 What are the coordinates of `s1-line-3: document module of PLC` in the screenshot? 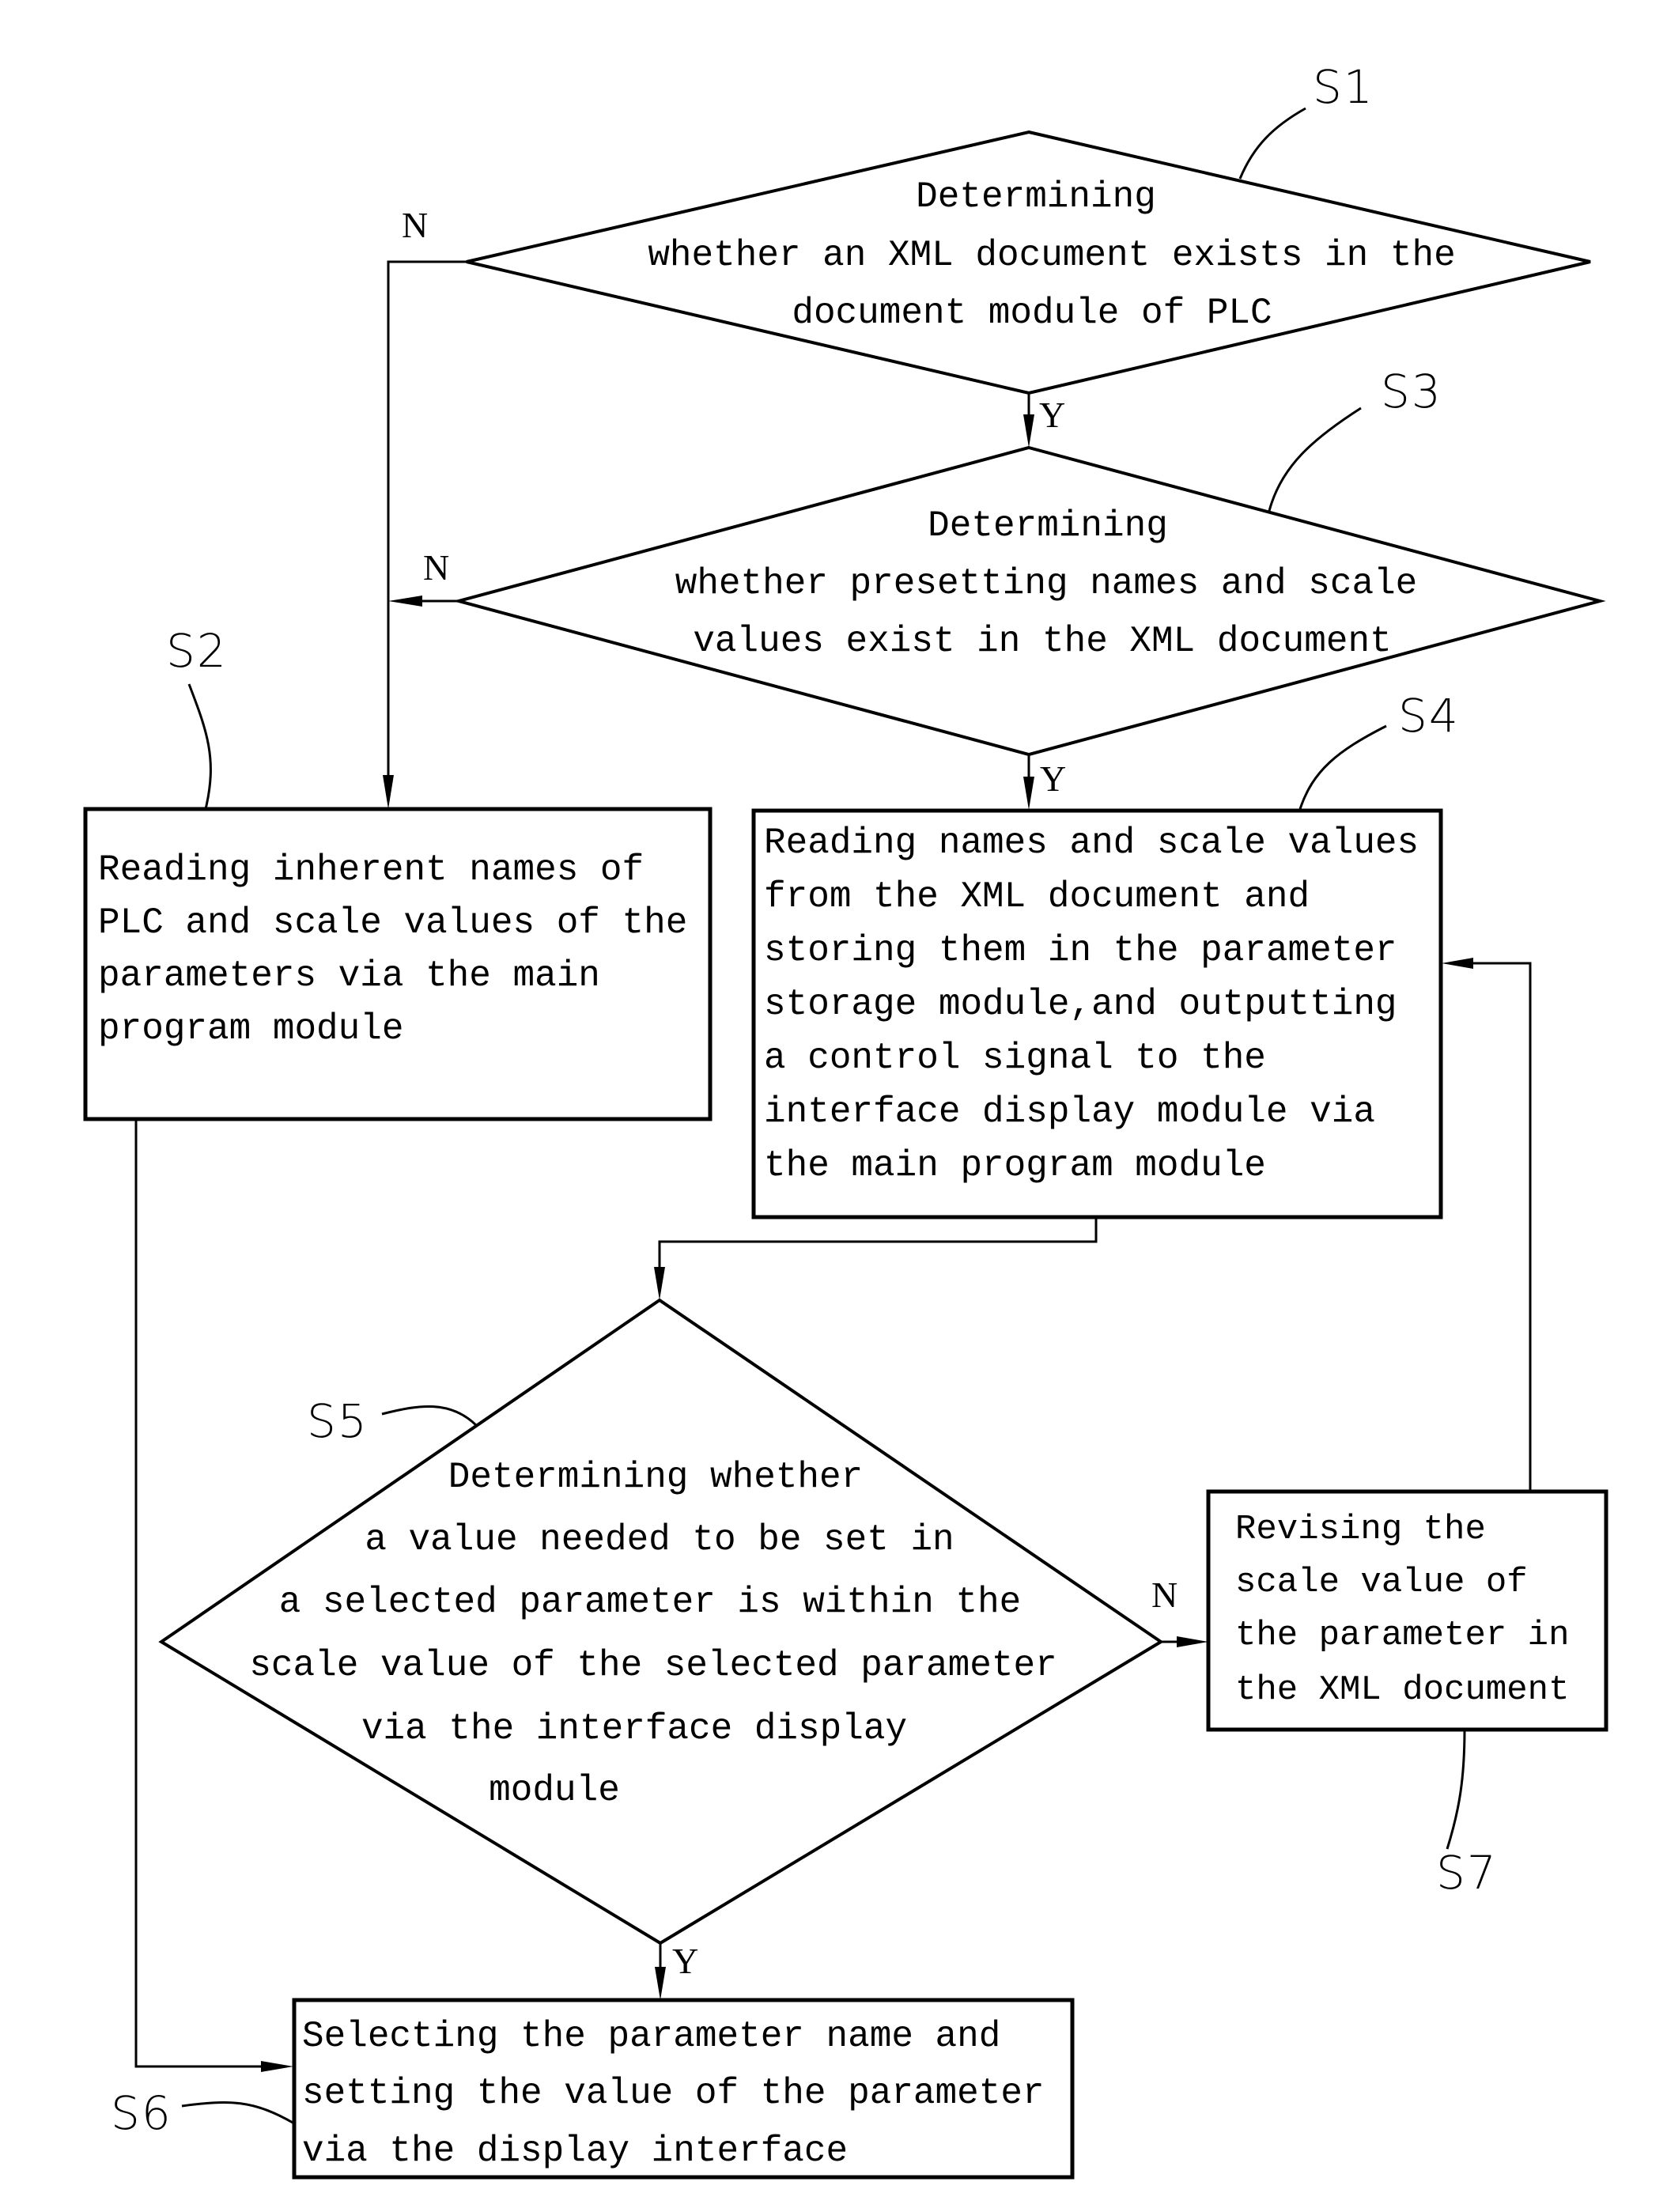 It's located at (1032, 314).